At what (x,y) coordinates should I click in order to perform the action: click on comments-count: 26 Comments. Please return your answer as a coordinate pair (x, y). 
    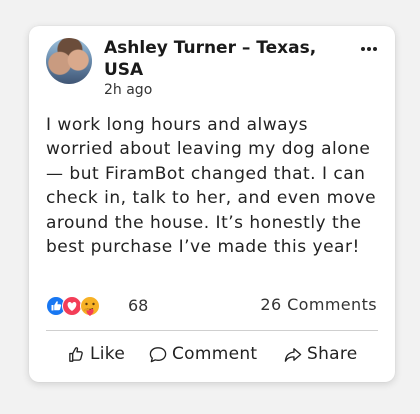
    Looking at the image, I should click on (318, 305).